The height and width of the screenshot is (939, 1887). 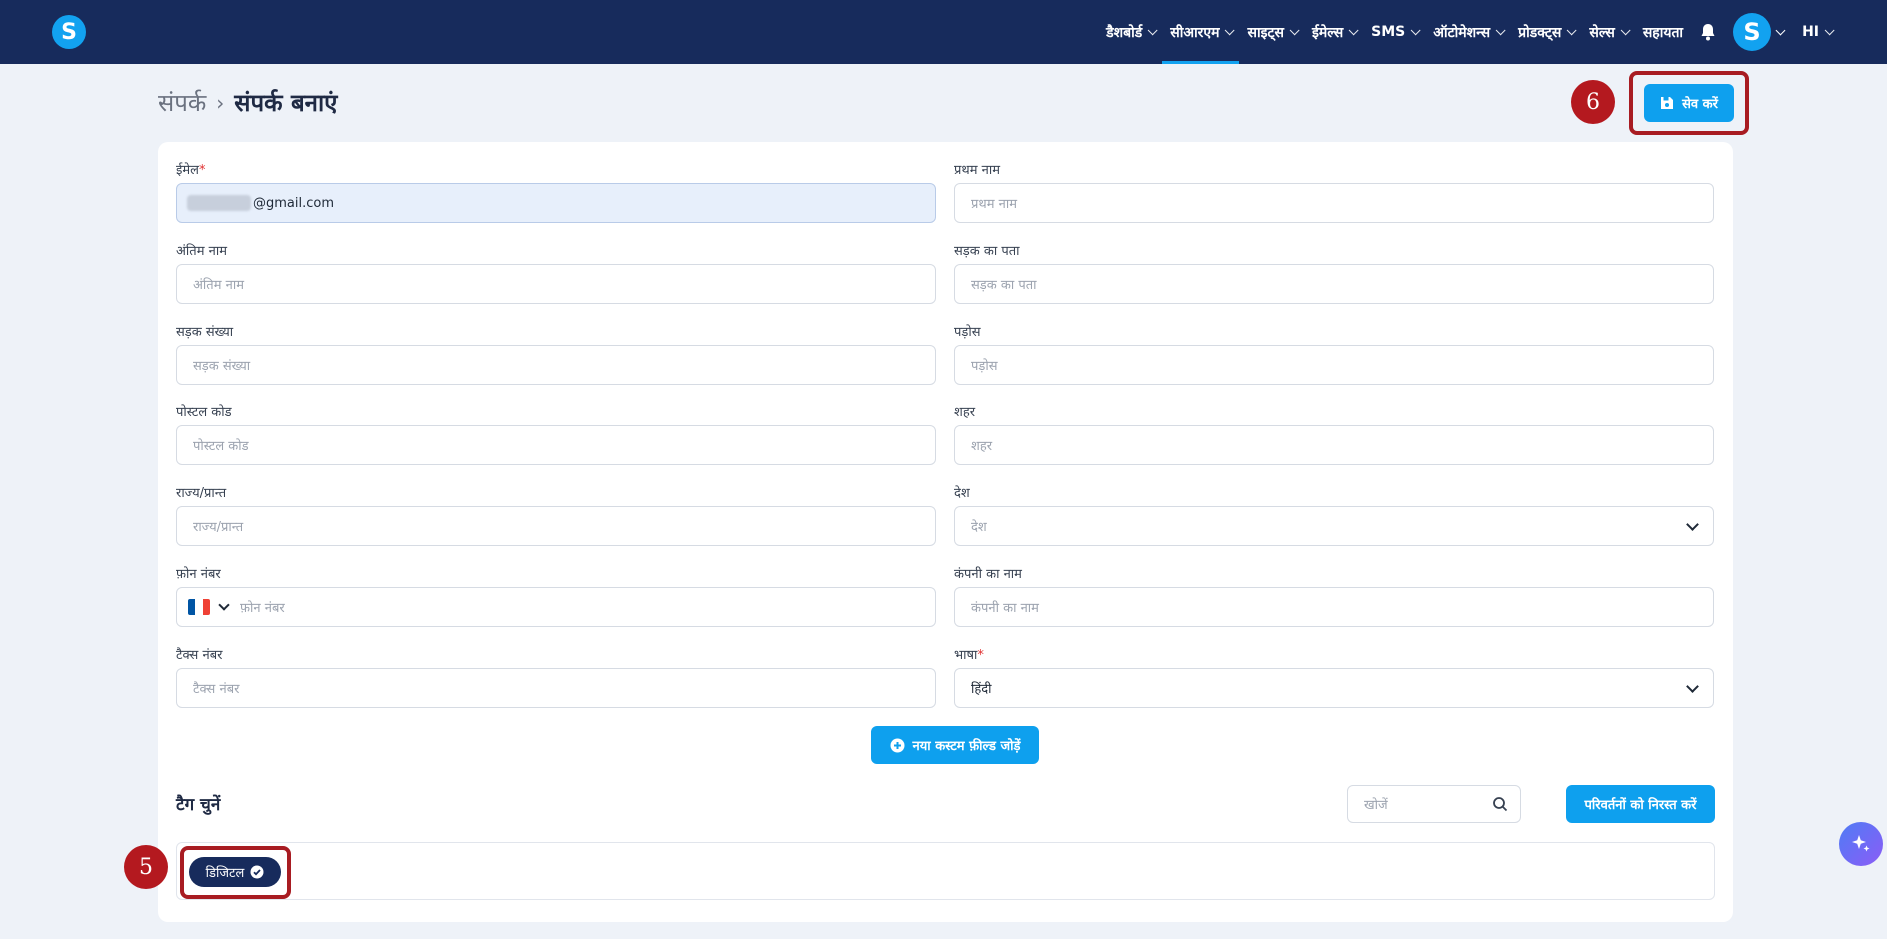 I want to click on avatar: S, so click(x=1752, y=32).